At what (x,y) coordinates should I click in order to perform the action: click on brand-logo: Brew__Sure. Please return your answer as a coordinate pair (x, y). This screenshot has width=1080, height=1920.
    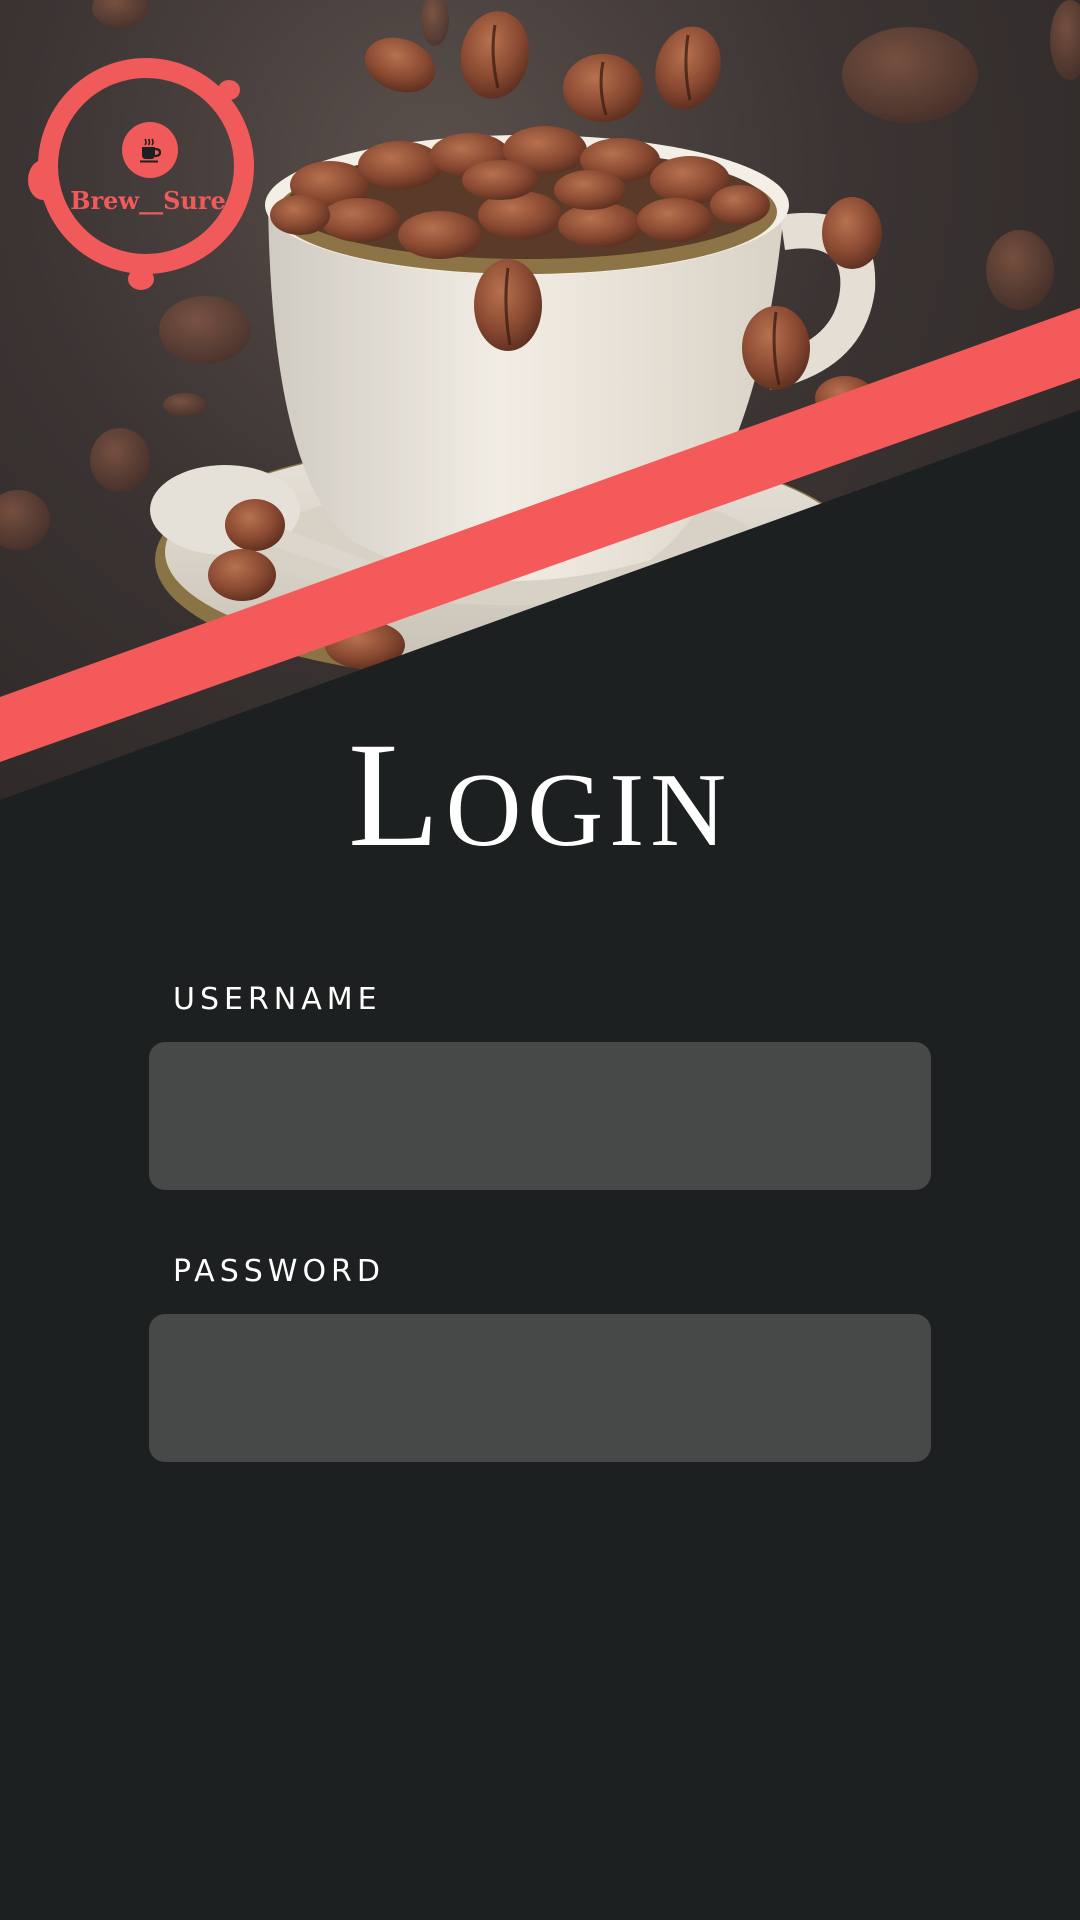
    Looking at the image, I should click on (148, 170).